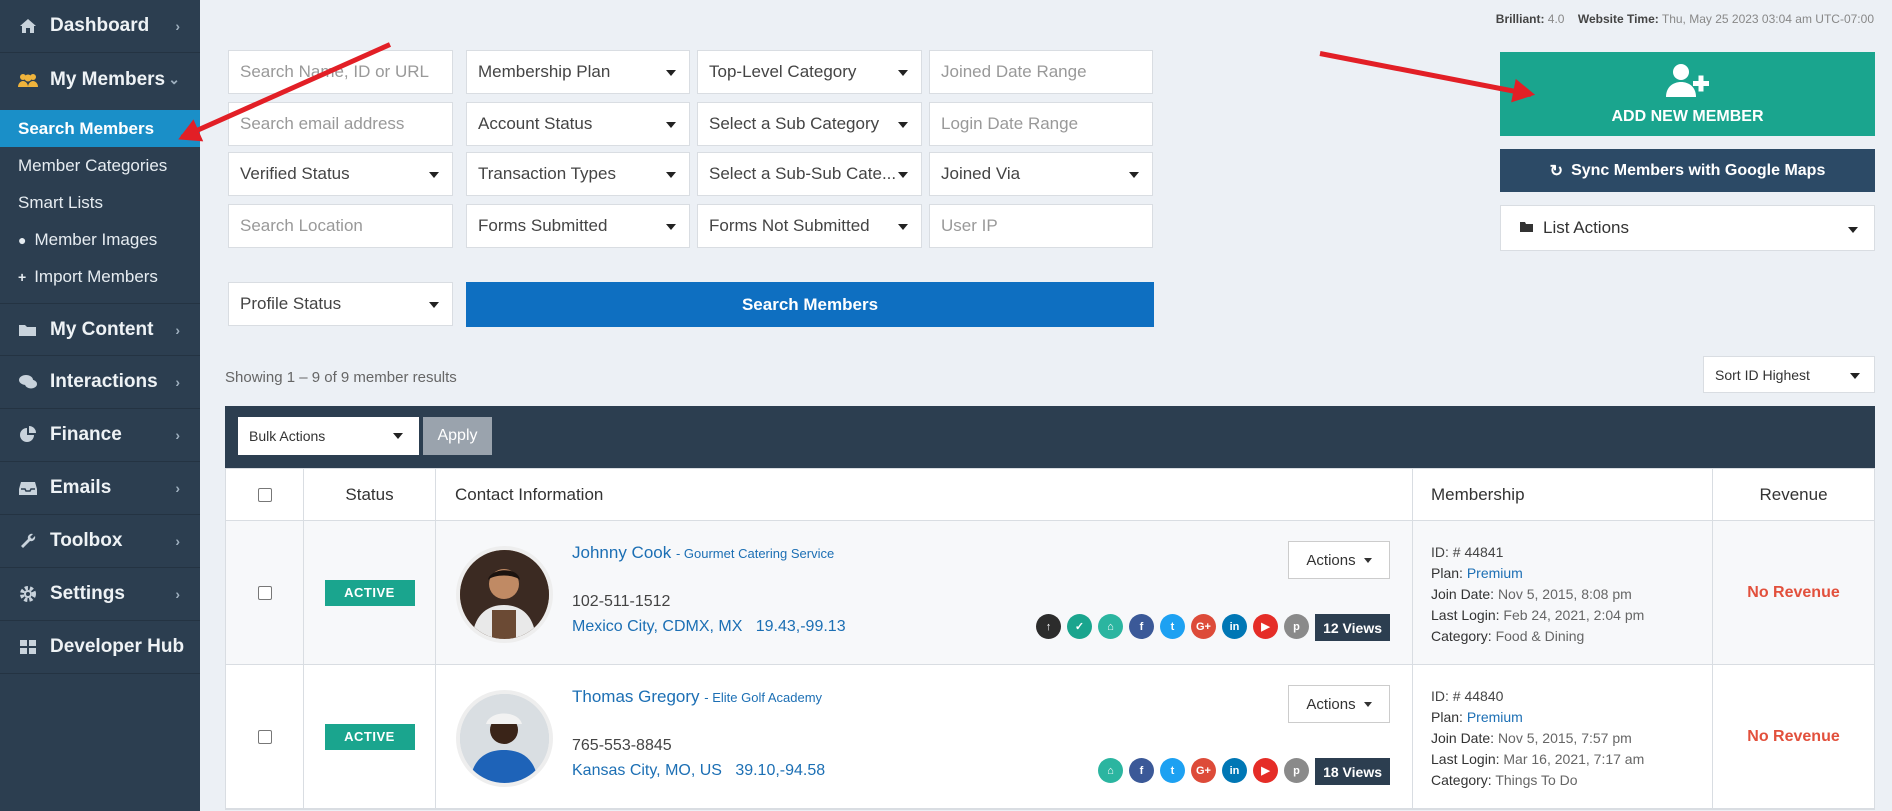 This screenshot has width=1892, height=811. I want to click on avatar, so click(504, 594).